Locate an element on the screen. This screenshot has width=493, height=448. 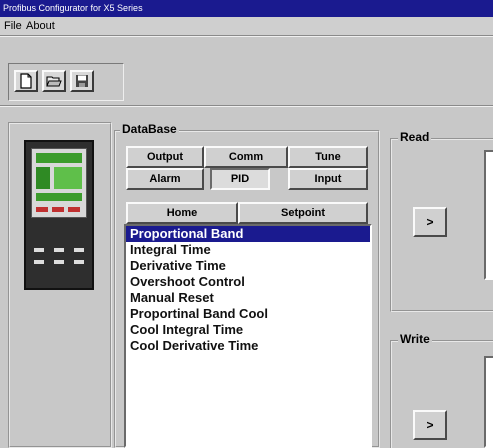
list-item: Integral Time is located at coordinates (248, 250).